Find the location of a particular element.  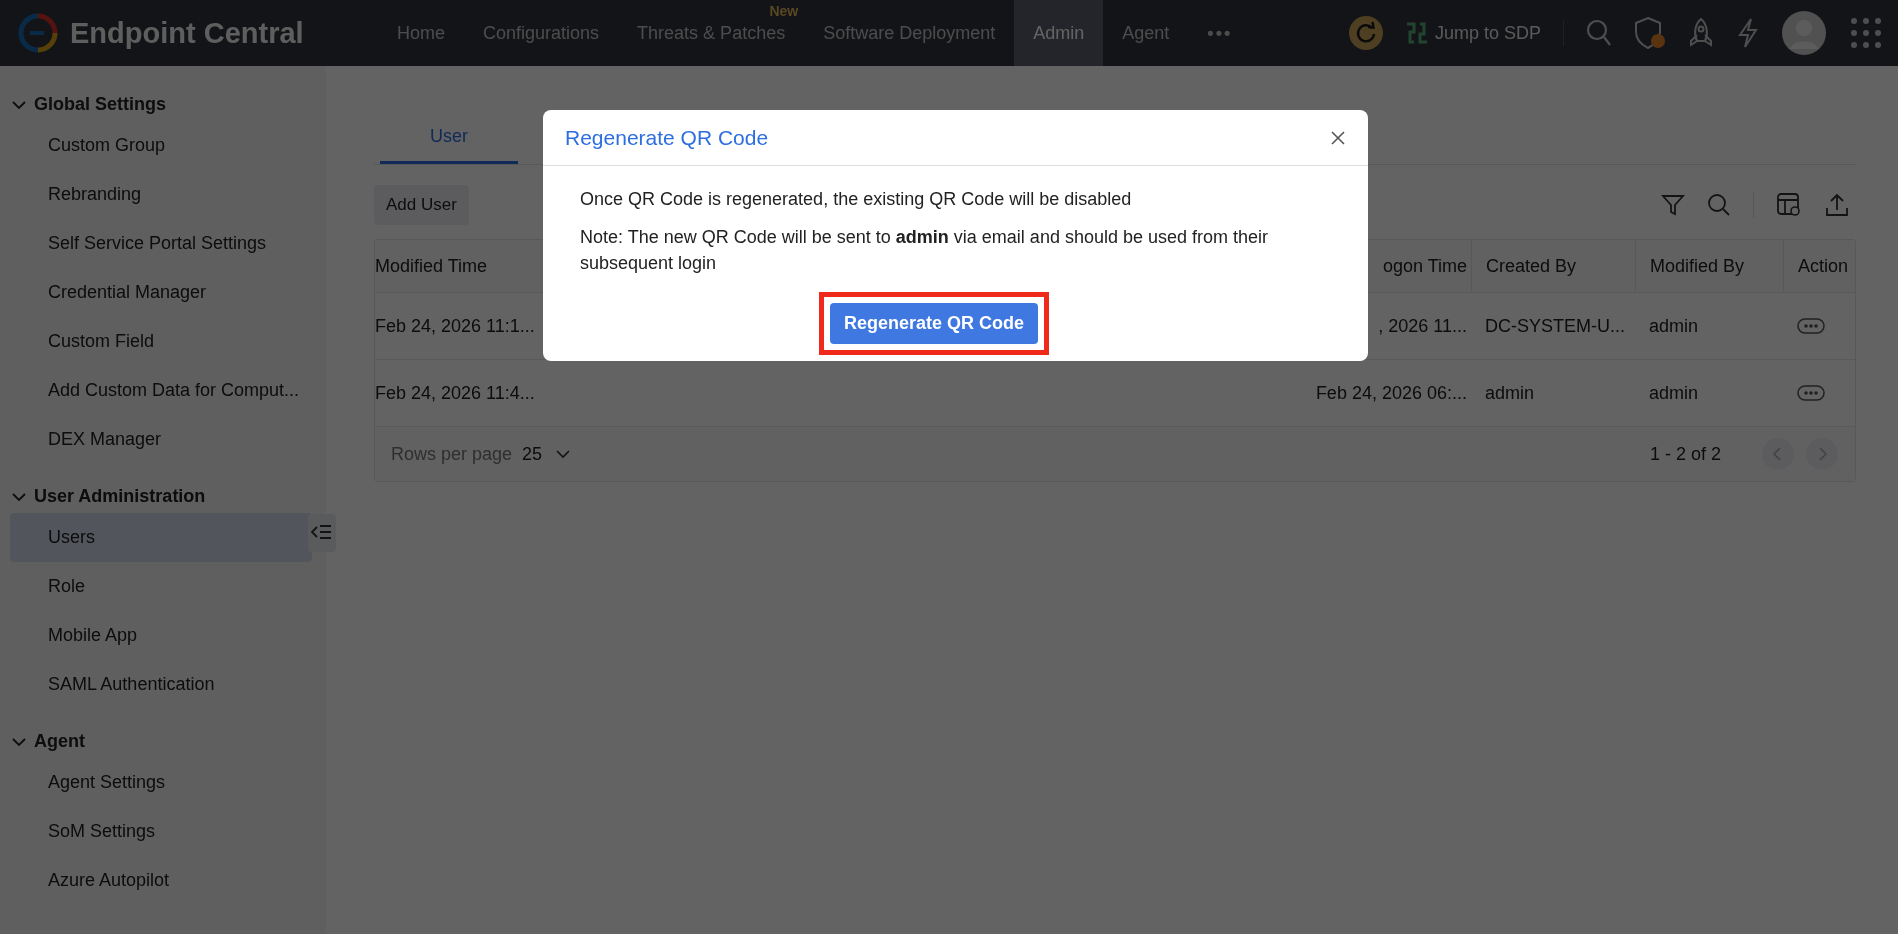

regenerate-qr-code-button: Regenerate QR Code is located at coordinates (933, 323).